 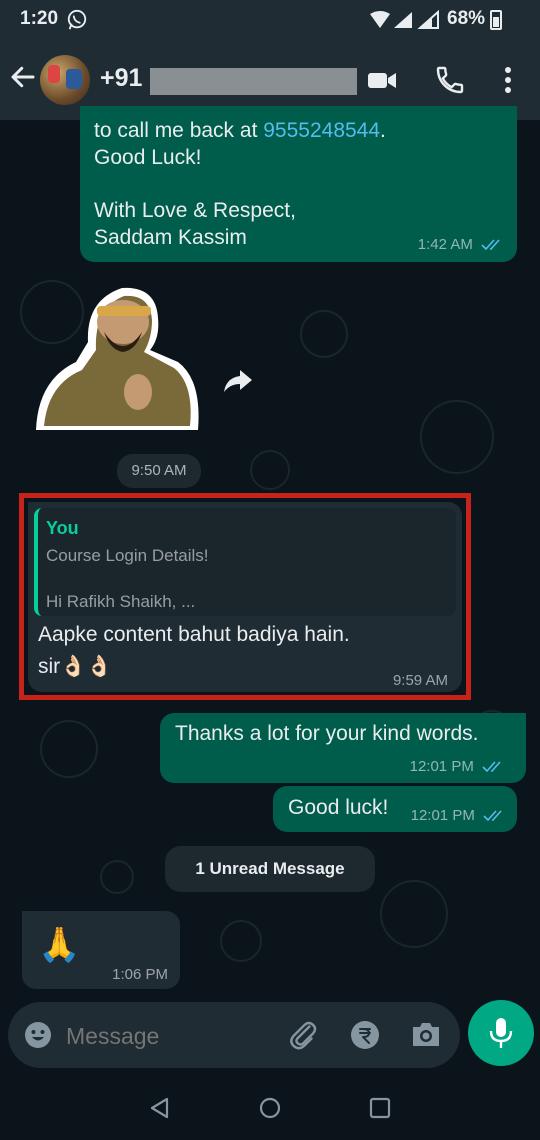 I want to click on nav-back-icon, so click(x=160, y=1108).